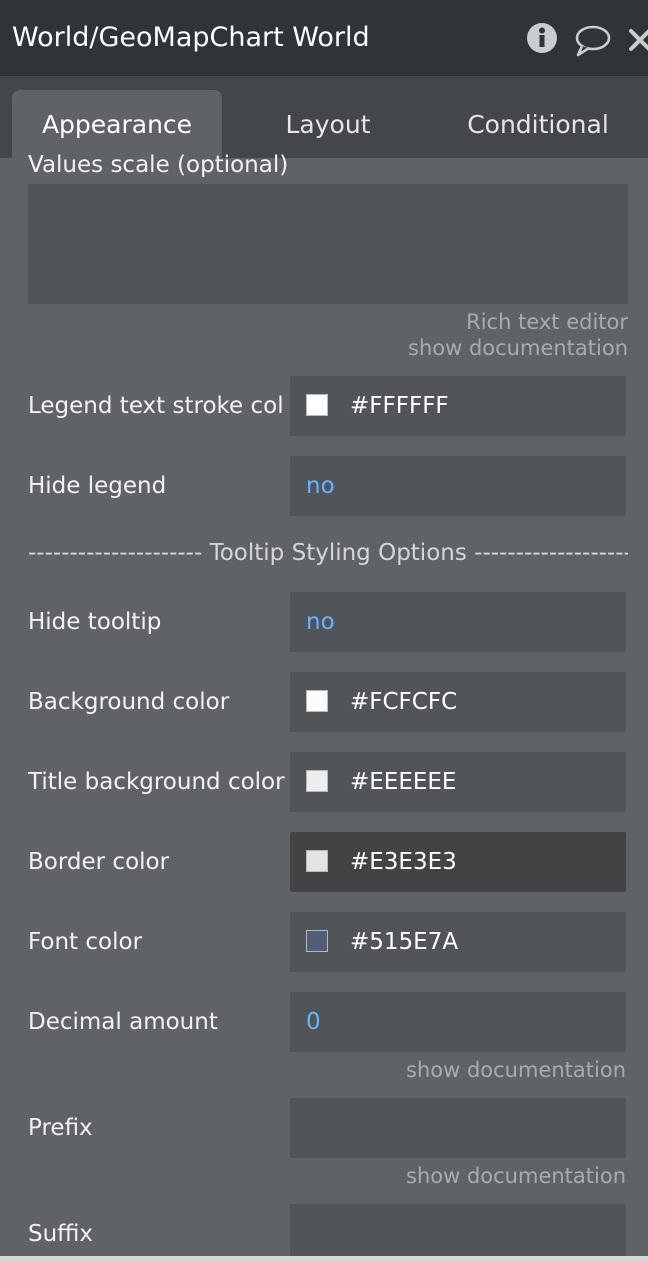  I want to click on close-icon, so click(638, 42).